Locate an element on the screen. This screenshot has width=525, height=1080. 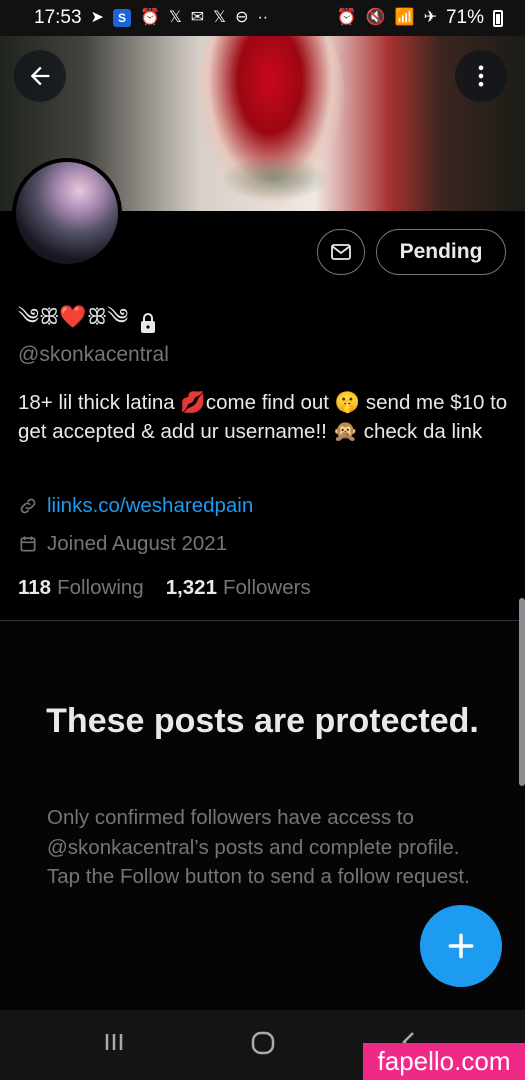
link-icon is located at coordinates (28, 506).